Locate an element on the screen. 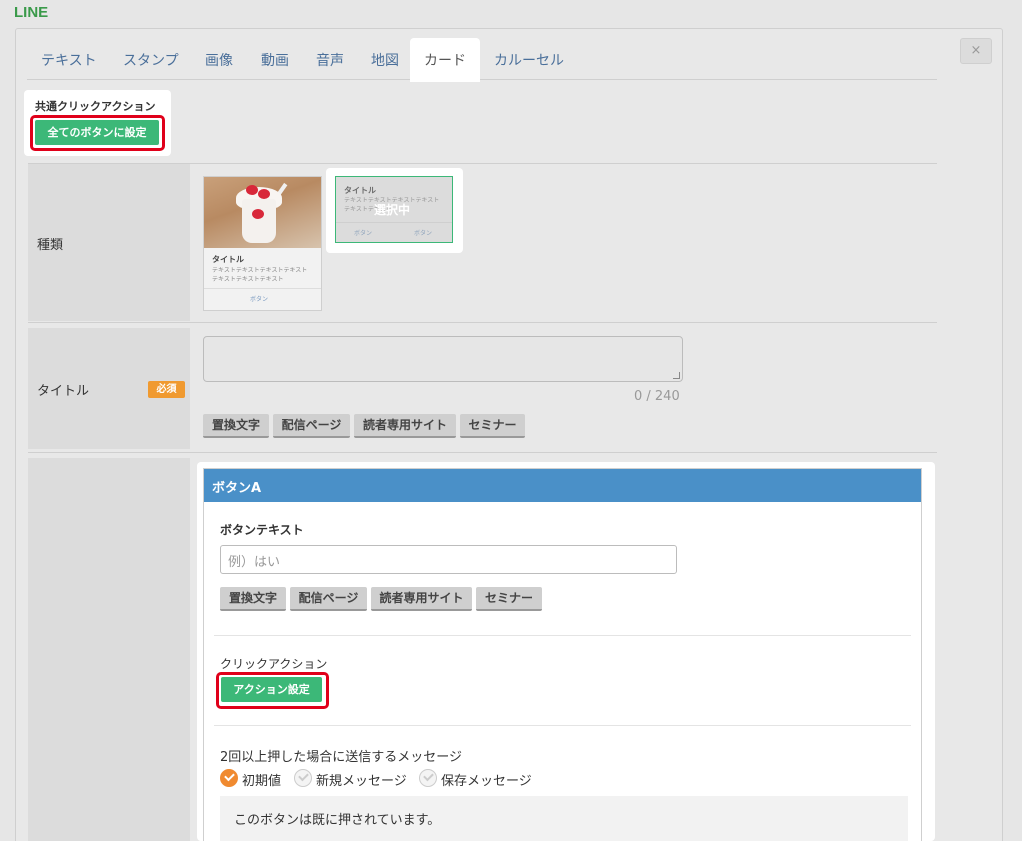  message-type-tabs: テキスト スタンプ 画像 動画 音声 地図 カード カルーセル is located at coordinates (482, 60).